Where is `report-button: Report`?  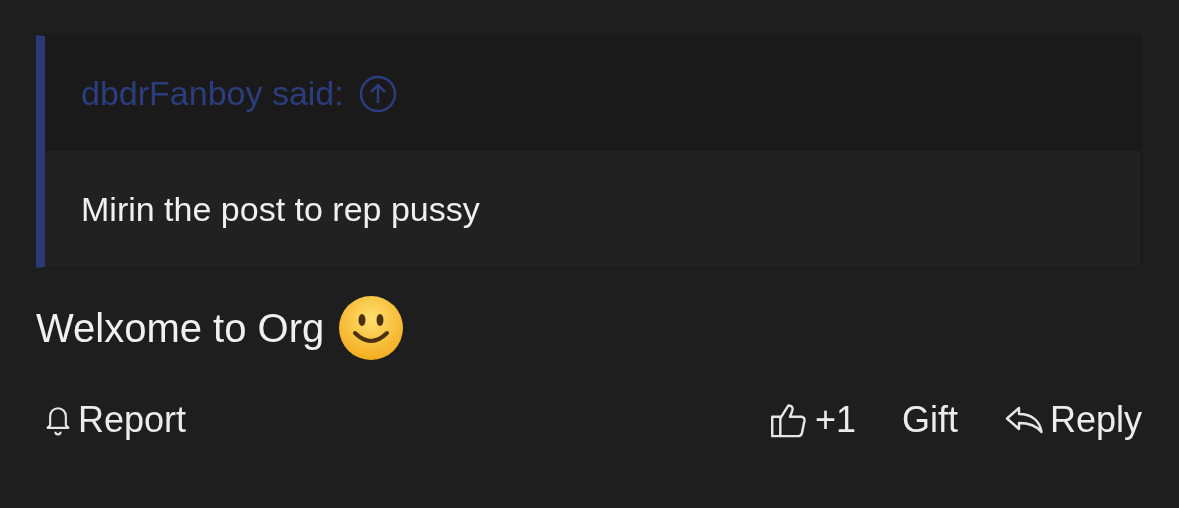 report-button: Report is located at coordinates (114, 420).